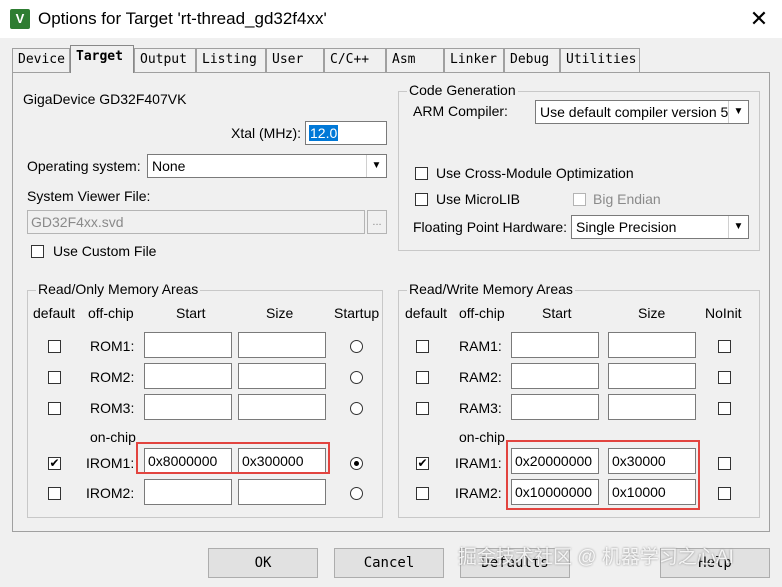 The image size is (782, 587). Describe the element at coordinates (188, 407) in the screenshot. I see `rom3-start-input` at that location.